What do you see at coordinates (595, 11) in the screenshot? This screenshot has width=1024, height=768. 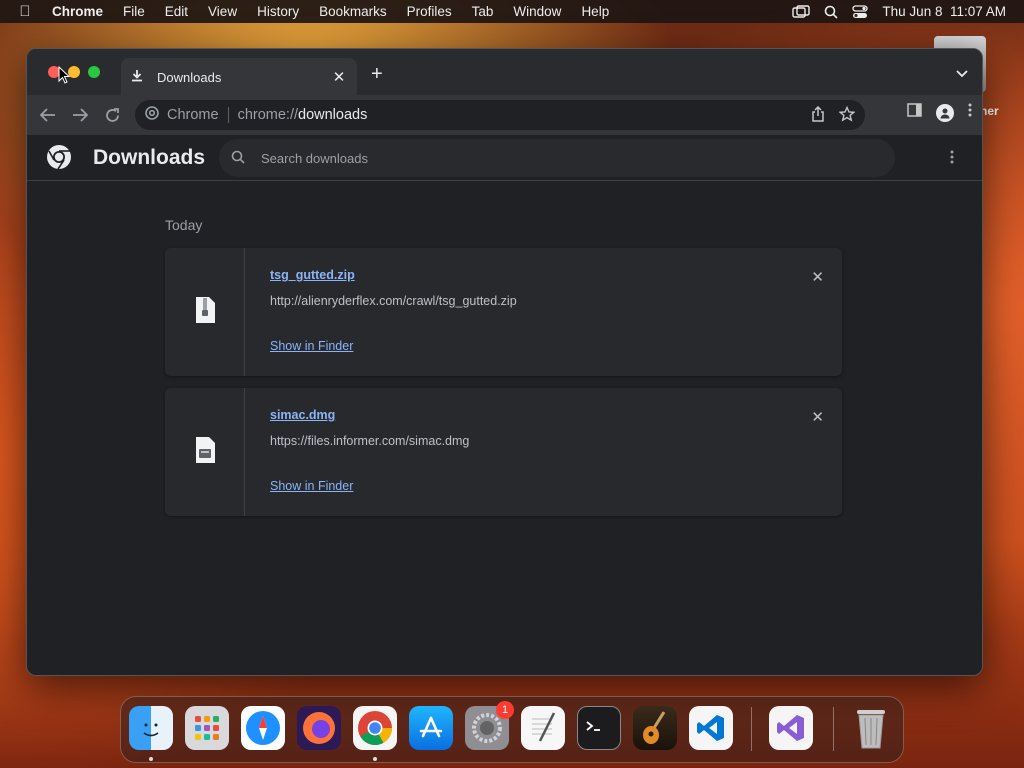 I see `menu-help: Help` at bounding box center [595, 11].